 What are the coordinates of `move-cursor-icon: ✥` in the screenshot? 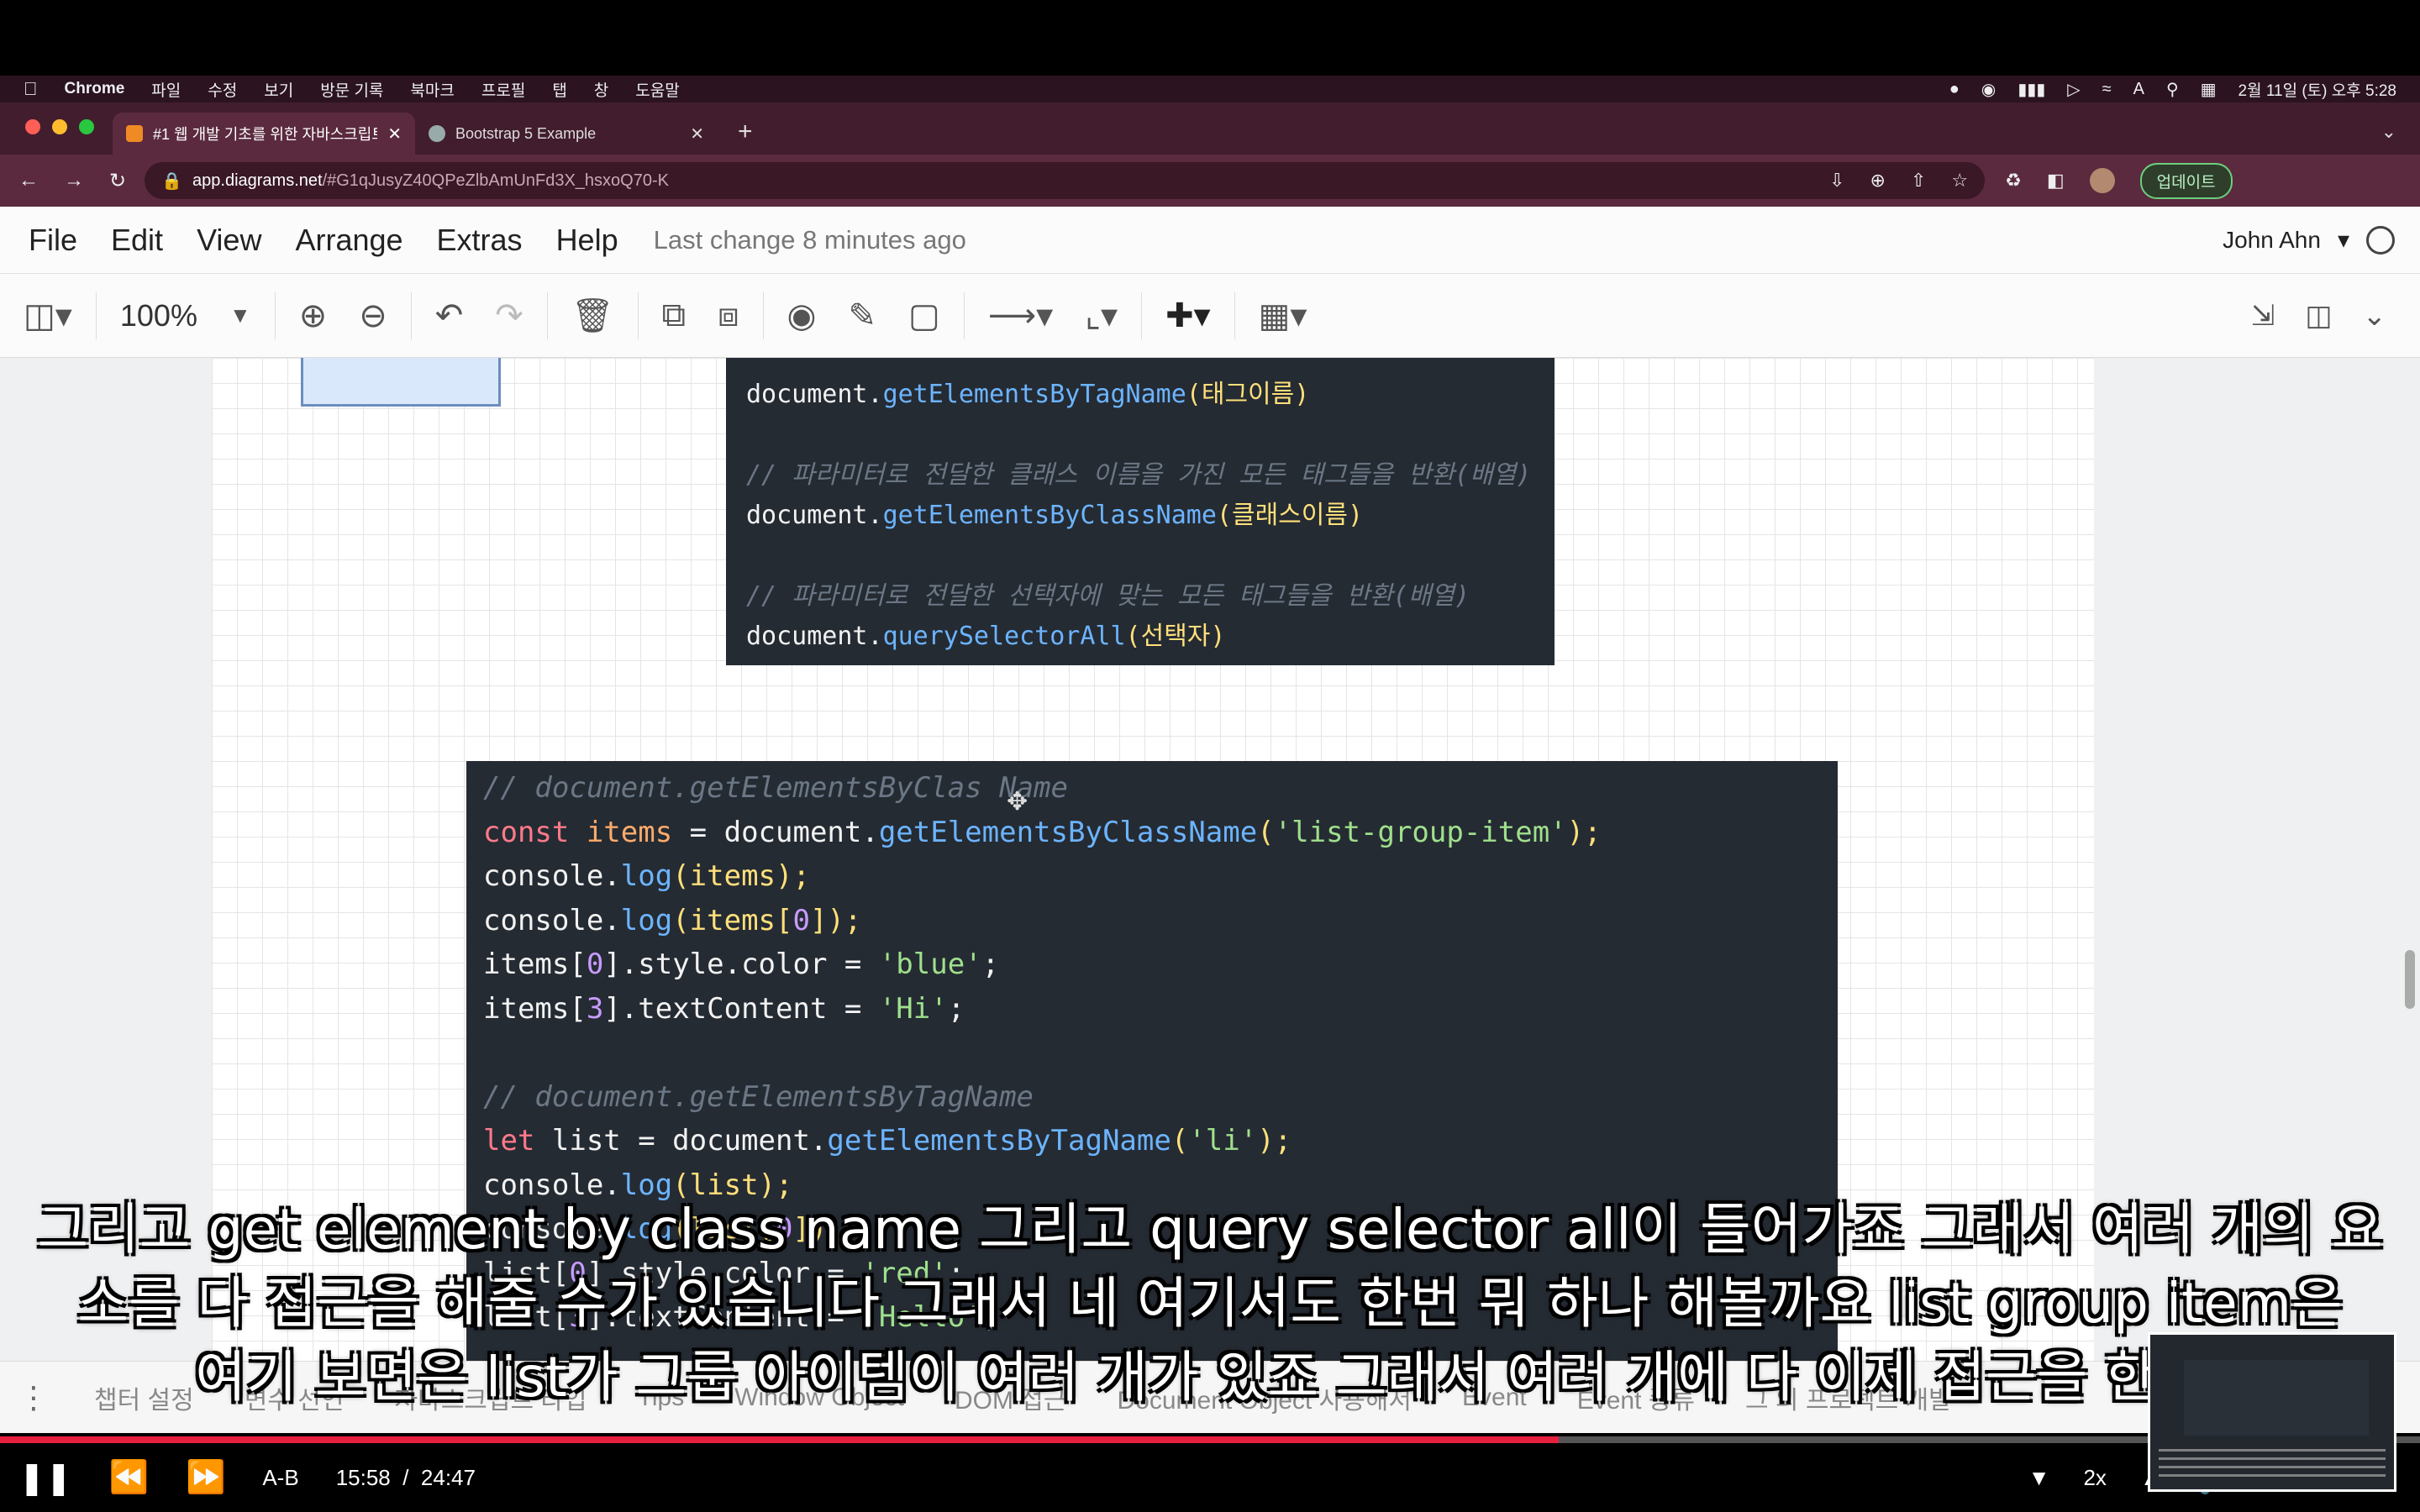 It's located at (1018, 802).